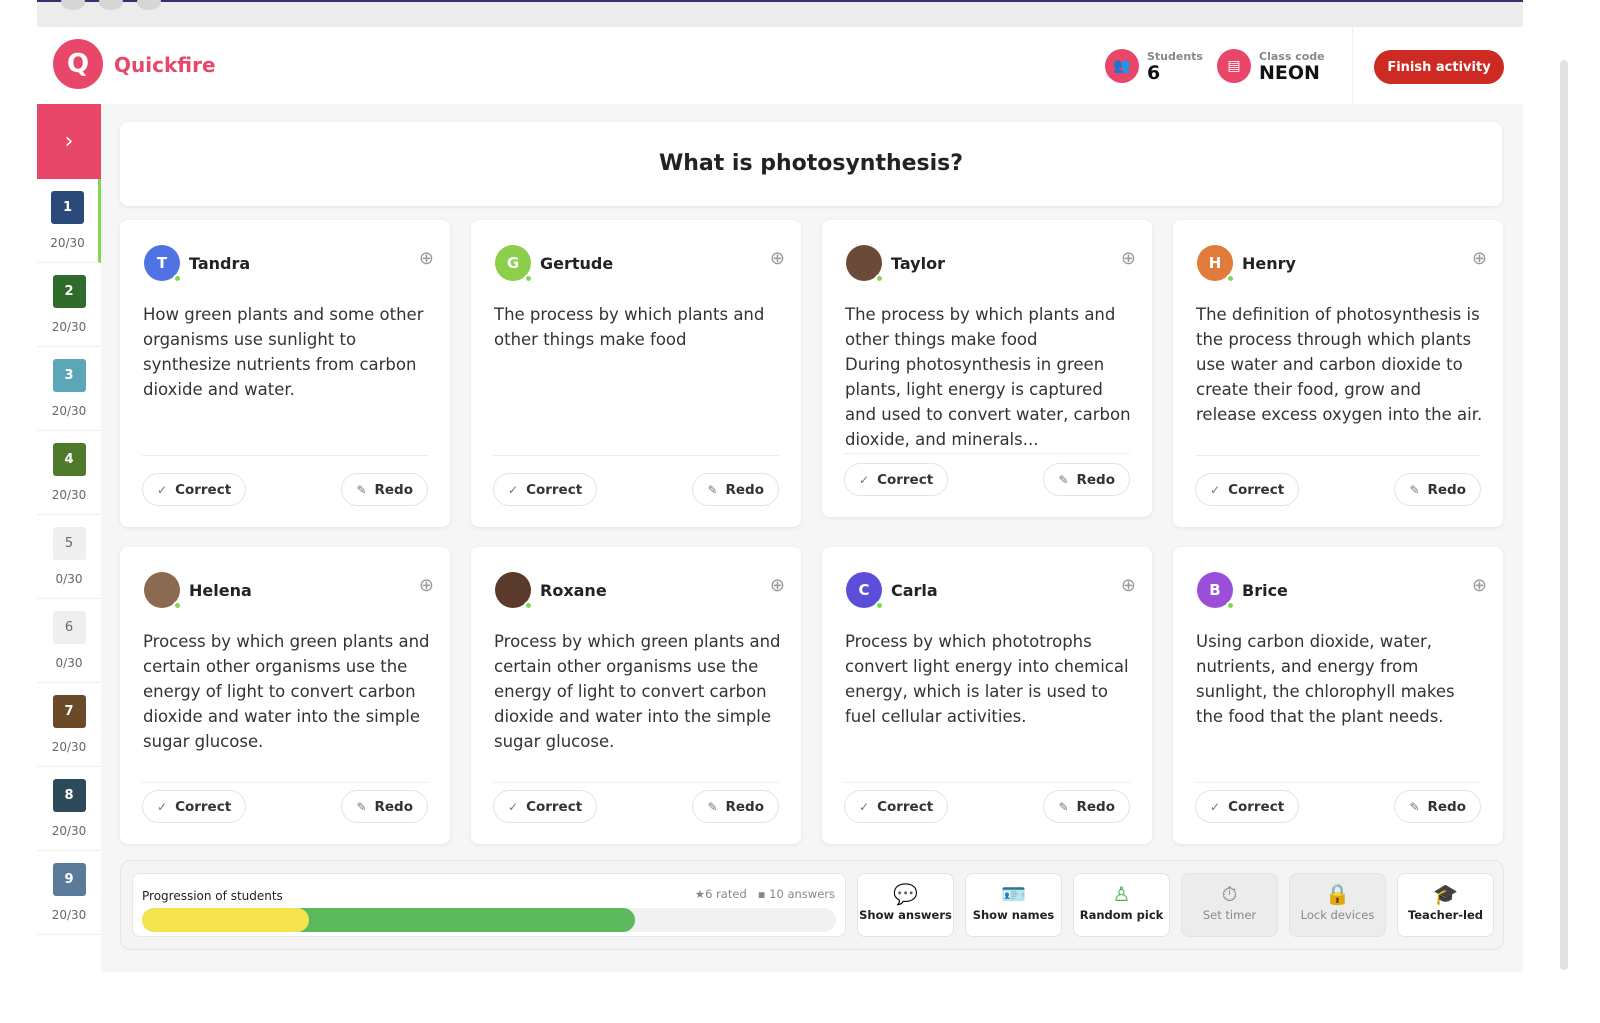 The image size is (1600, 1023). Describe the element at coordinates (1175, 56) in the screenshot. I see `students-label: Students` at that location.